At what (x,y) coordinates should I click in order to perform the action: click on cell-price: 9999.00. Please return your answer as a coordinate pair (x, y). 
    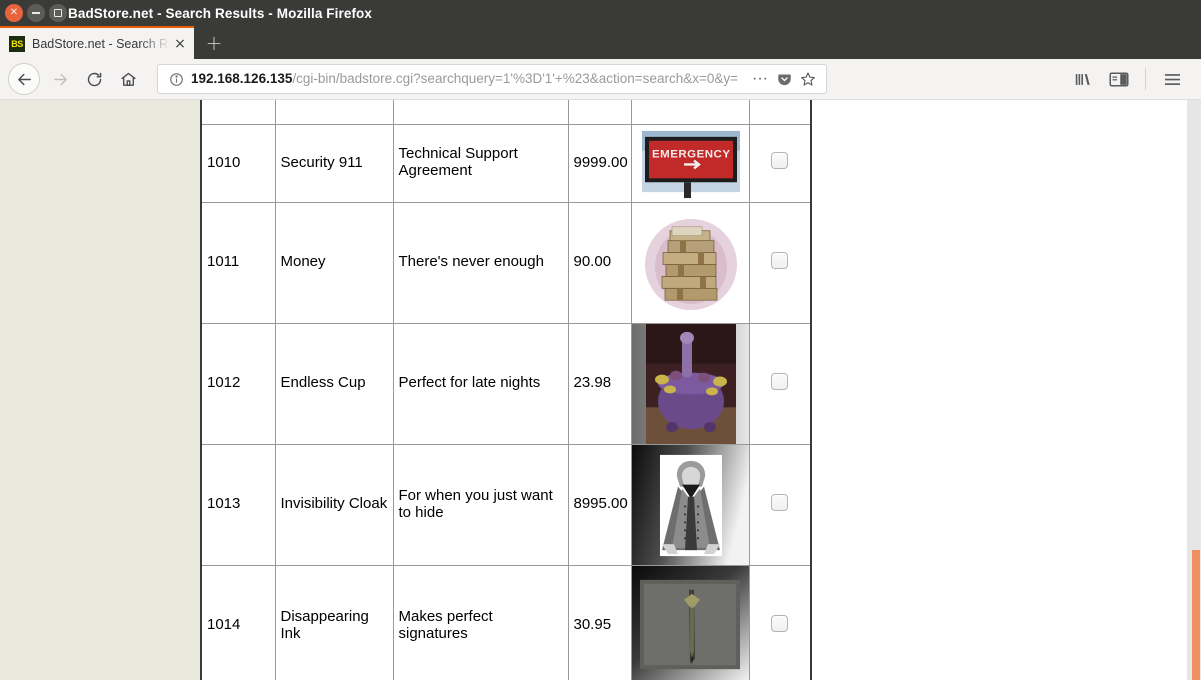
    Looking at the image, I should click on (599, 163).